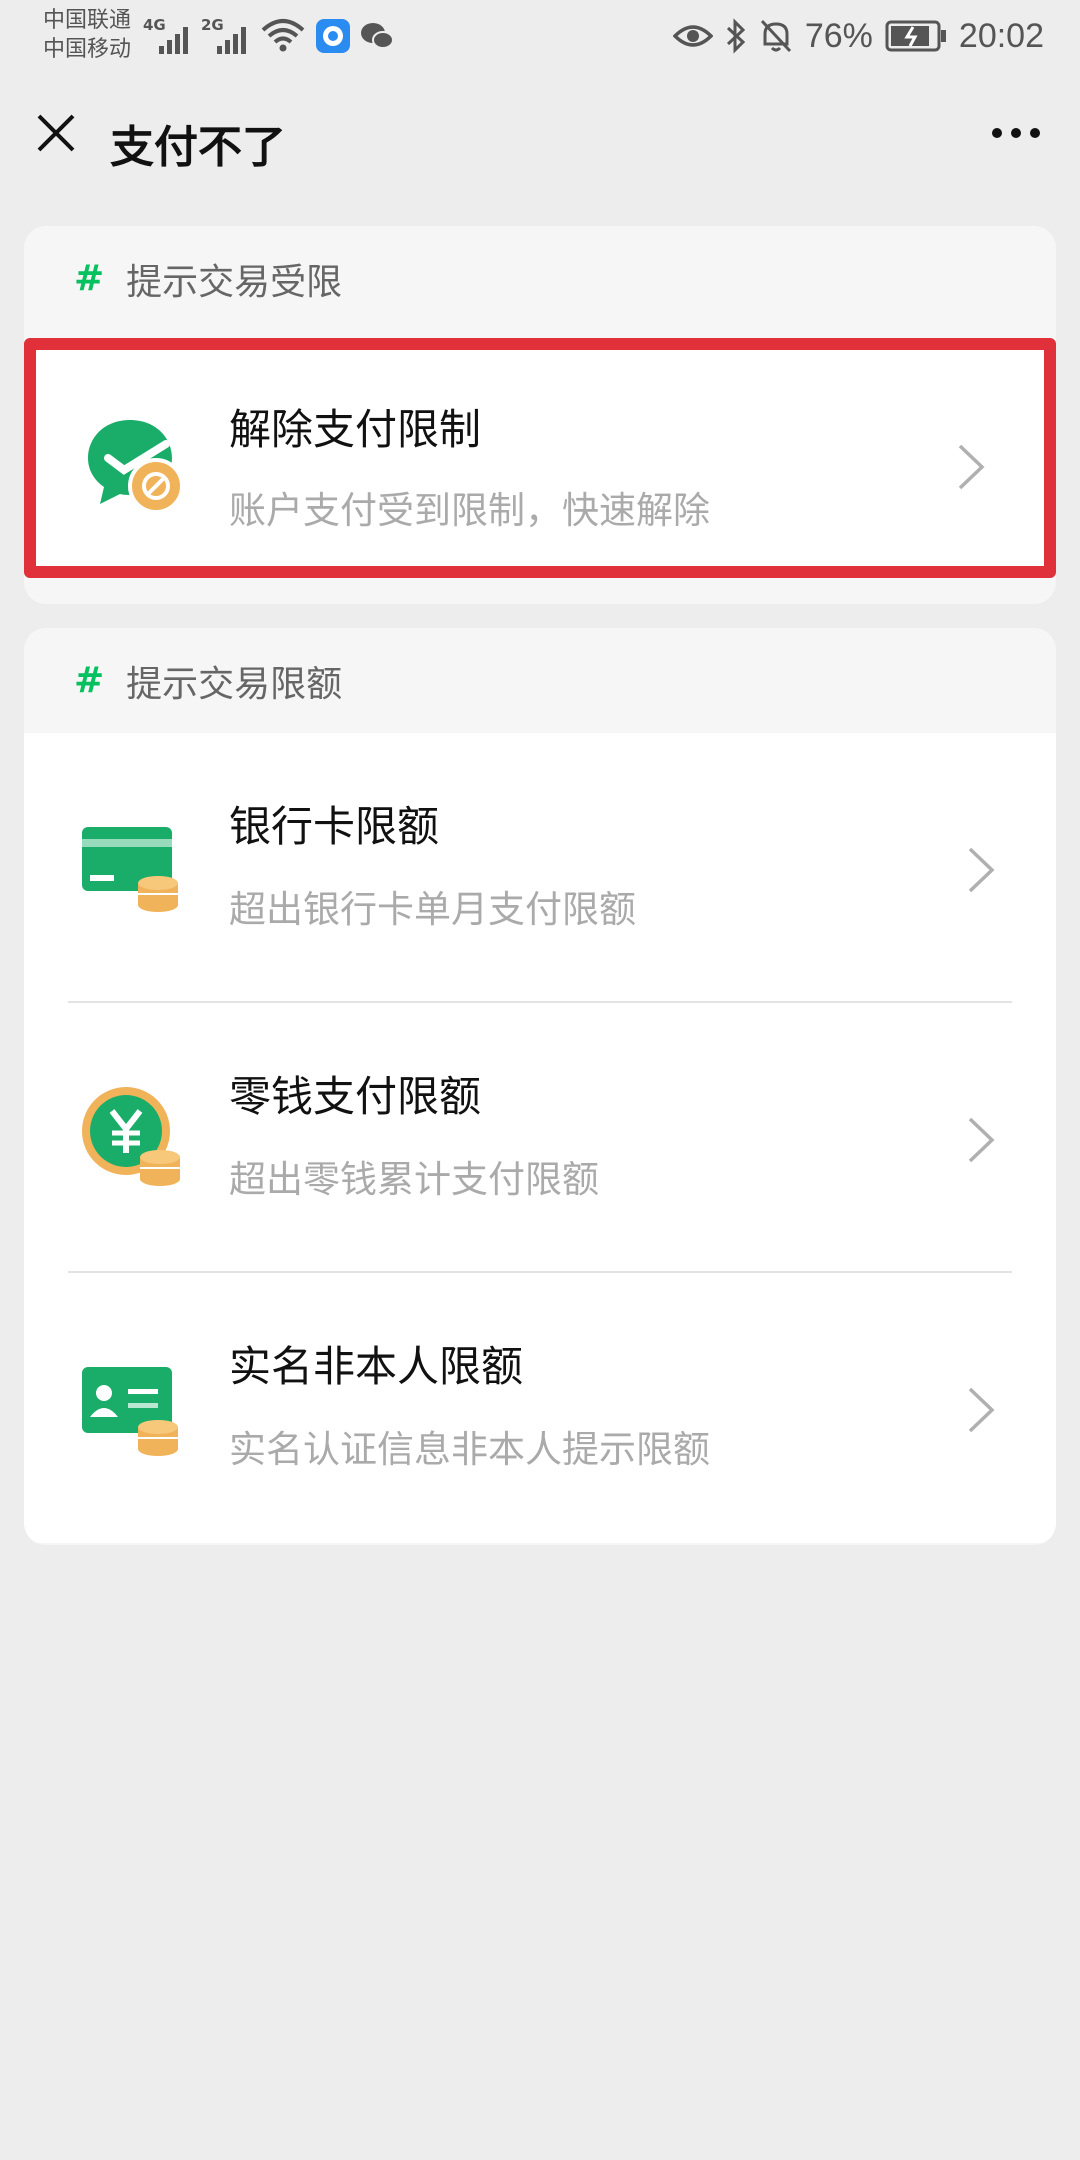  Describe the element at coordinates (334, 826) in the screenshot. I see `item-title: 银行卡限额` at that location.